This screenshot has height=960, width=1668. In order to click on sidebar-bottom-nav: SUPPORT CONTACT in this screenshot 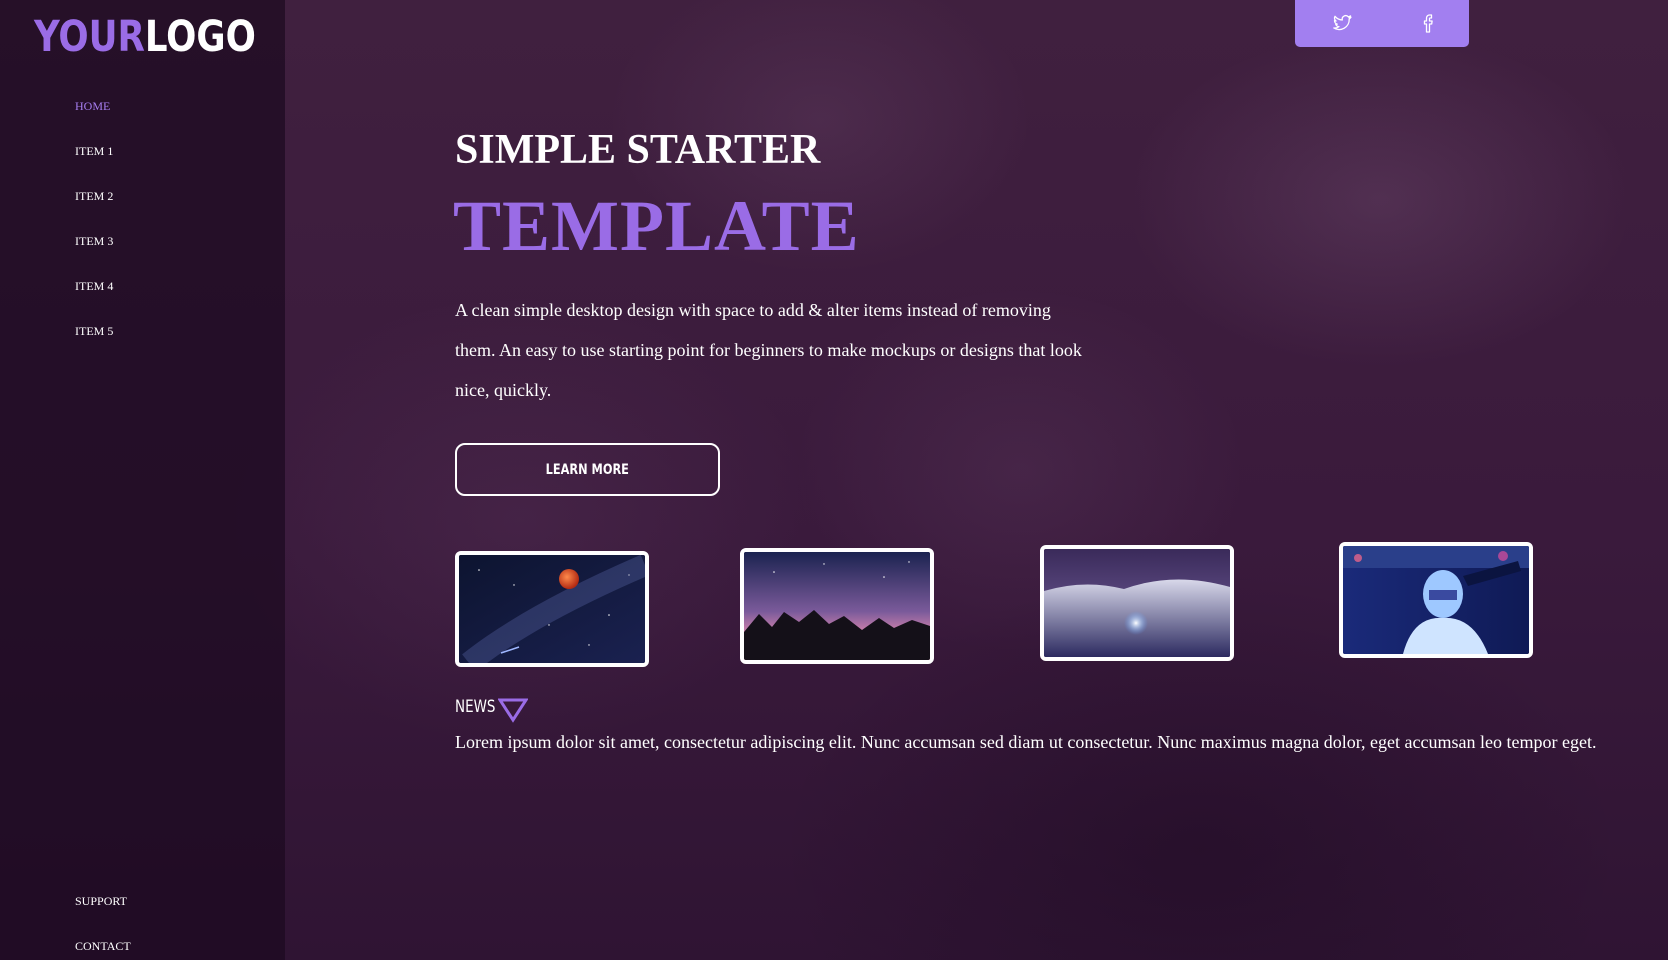, I will do `click(103, 926)`.